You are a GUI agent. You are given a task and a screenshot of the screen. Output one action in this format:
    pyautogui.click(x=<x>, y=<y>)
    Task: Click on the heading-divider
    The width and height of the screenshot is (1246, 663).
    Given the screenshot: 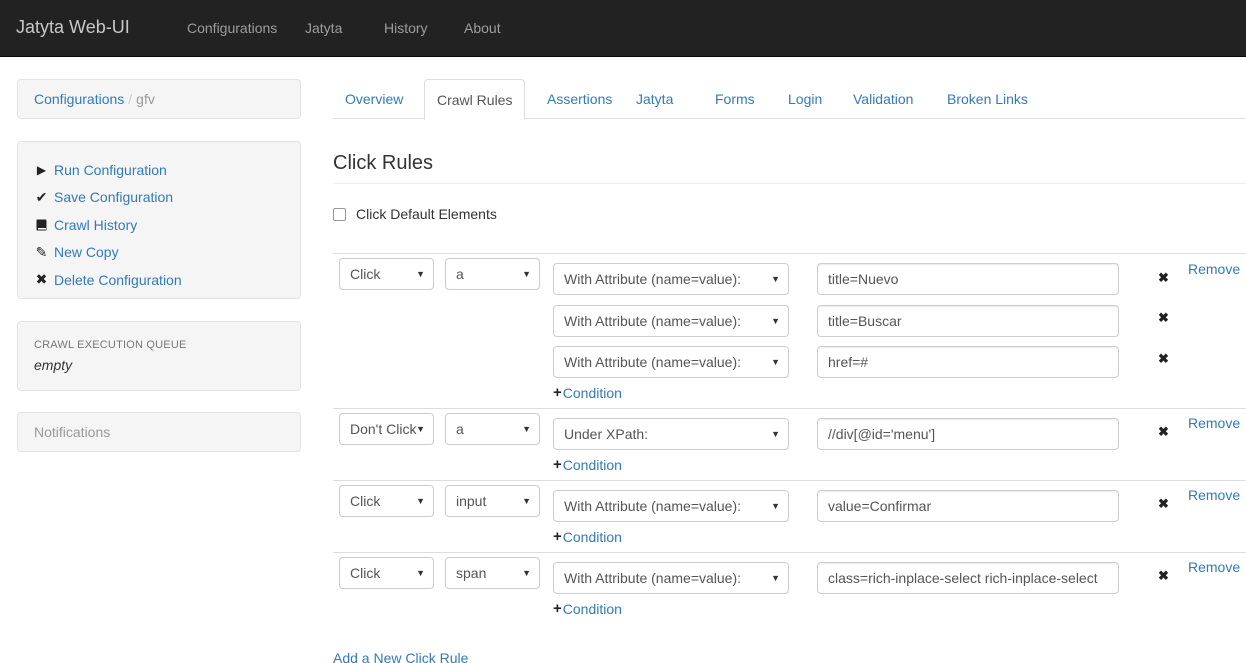 What is the action you would take?
    pyautogui.click(x=789, y=183)
    